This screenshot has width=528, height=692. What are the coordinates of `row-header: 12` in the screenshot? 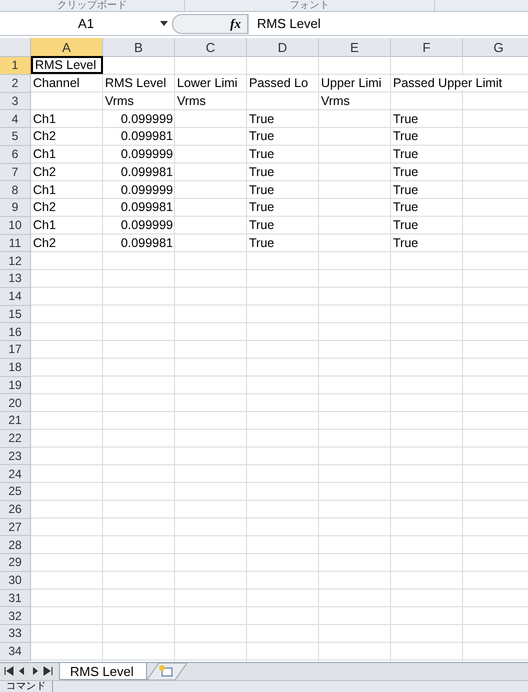 It's located at (15, 261).